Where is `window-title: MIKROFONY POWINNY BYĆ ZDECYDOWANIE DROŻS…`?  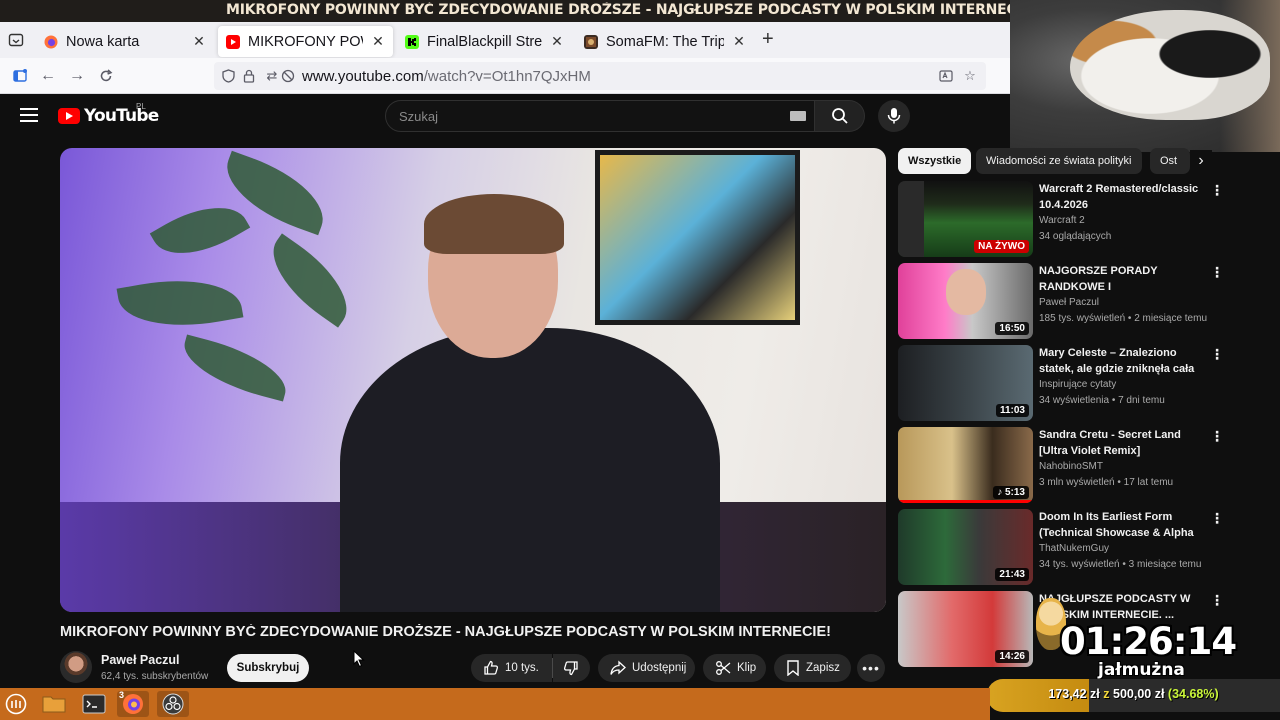 window-title: MIKROFONY POWINNY BYĆ ZDECYDOWANIE DROŻS… is located at coordinates (618, 10).